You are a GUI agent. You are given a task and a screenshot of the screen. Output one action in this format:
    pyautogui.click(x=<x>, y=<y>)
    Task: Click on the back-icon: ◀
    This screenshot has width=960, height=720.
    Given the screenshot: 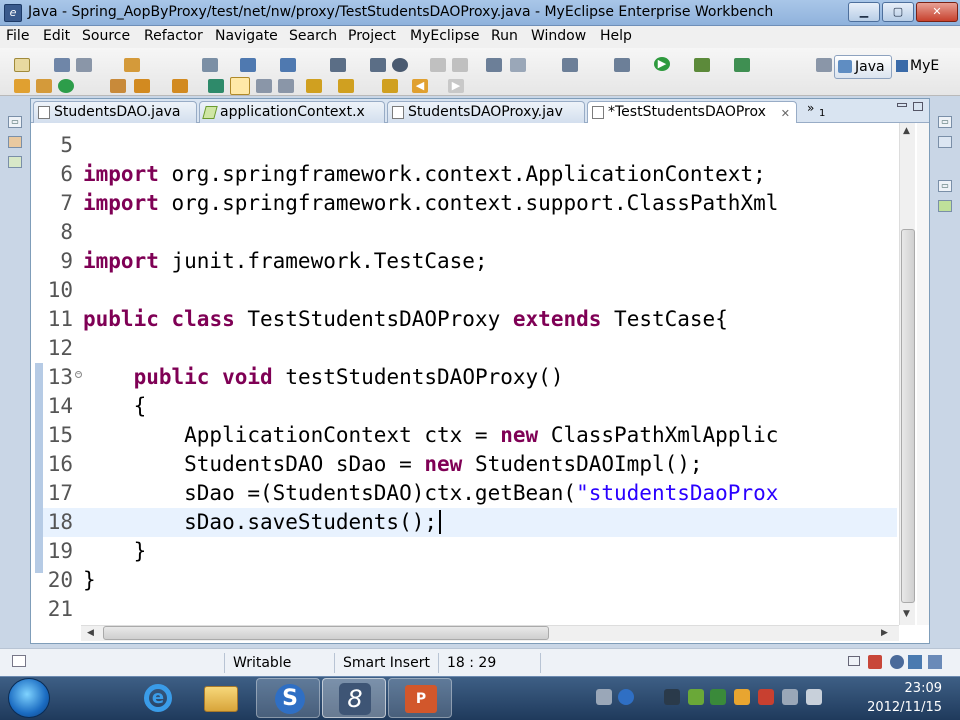 What is the action you would take?
    pyautogui.click(x=420, y=86)
    